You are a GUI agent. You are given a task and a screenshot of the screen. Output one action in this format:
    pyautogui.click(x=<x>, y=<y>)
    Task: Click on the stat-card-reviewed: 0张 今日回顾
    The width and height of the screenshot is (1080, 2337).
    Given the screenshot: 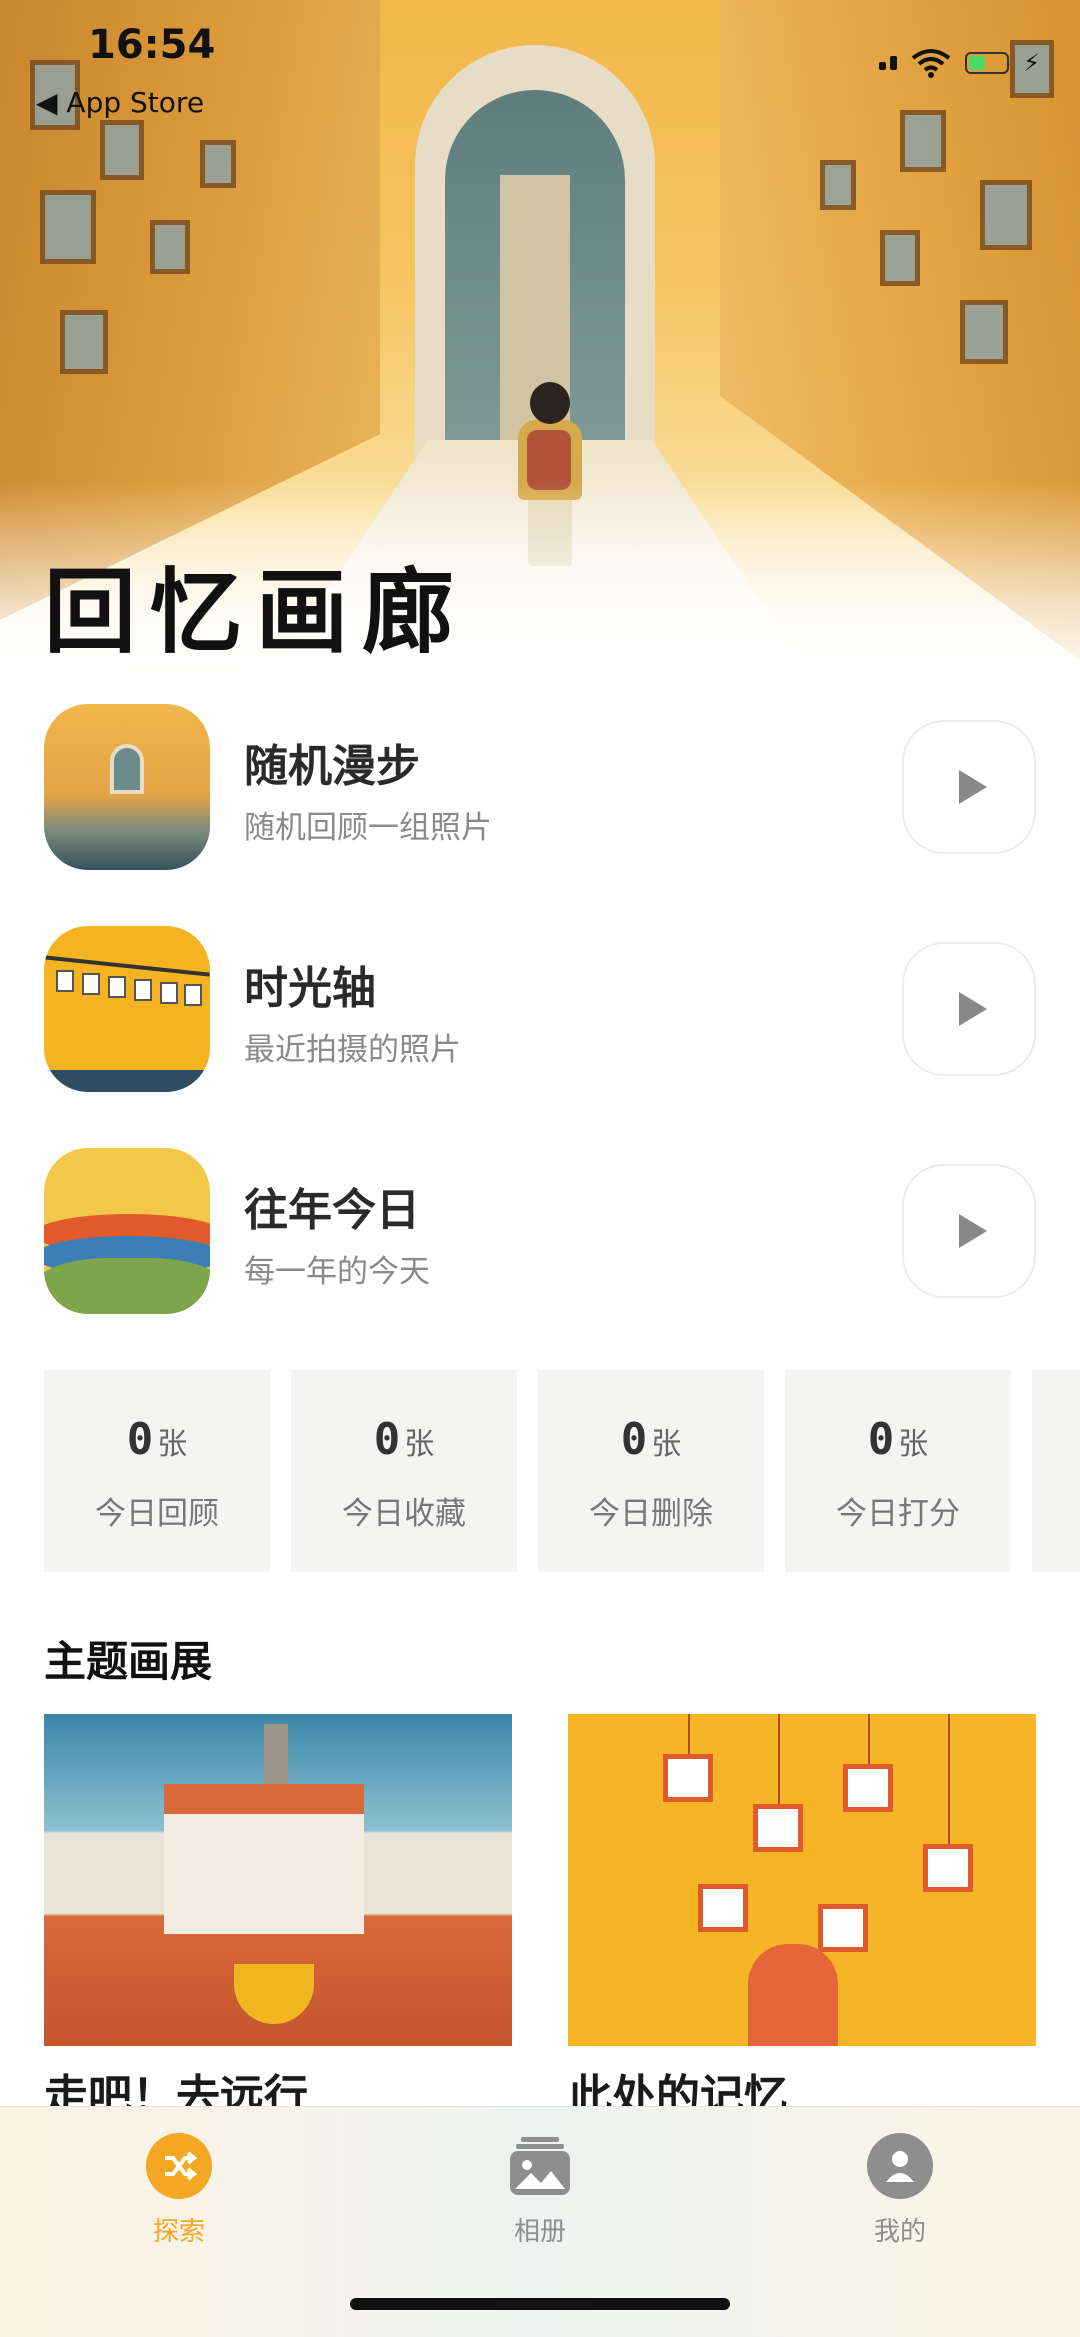 What is the action you would take?
    pyautogui.click(x=157, y=1471)
    